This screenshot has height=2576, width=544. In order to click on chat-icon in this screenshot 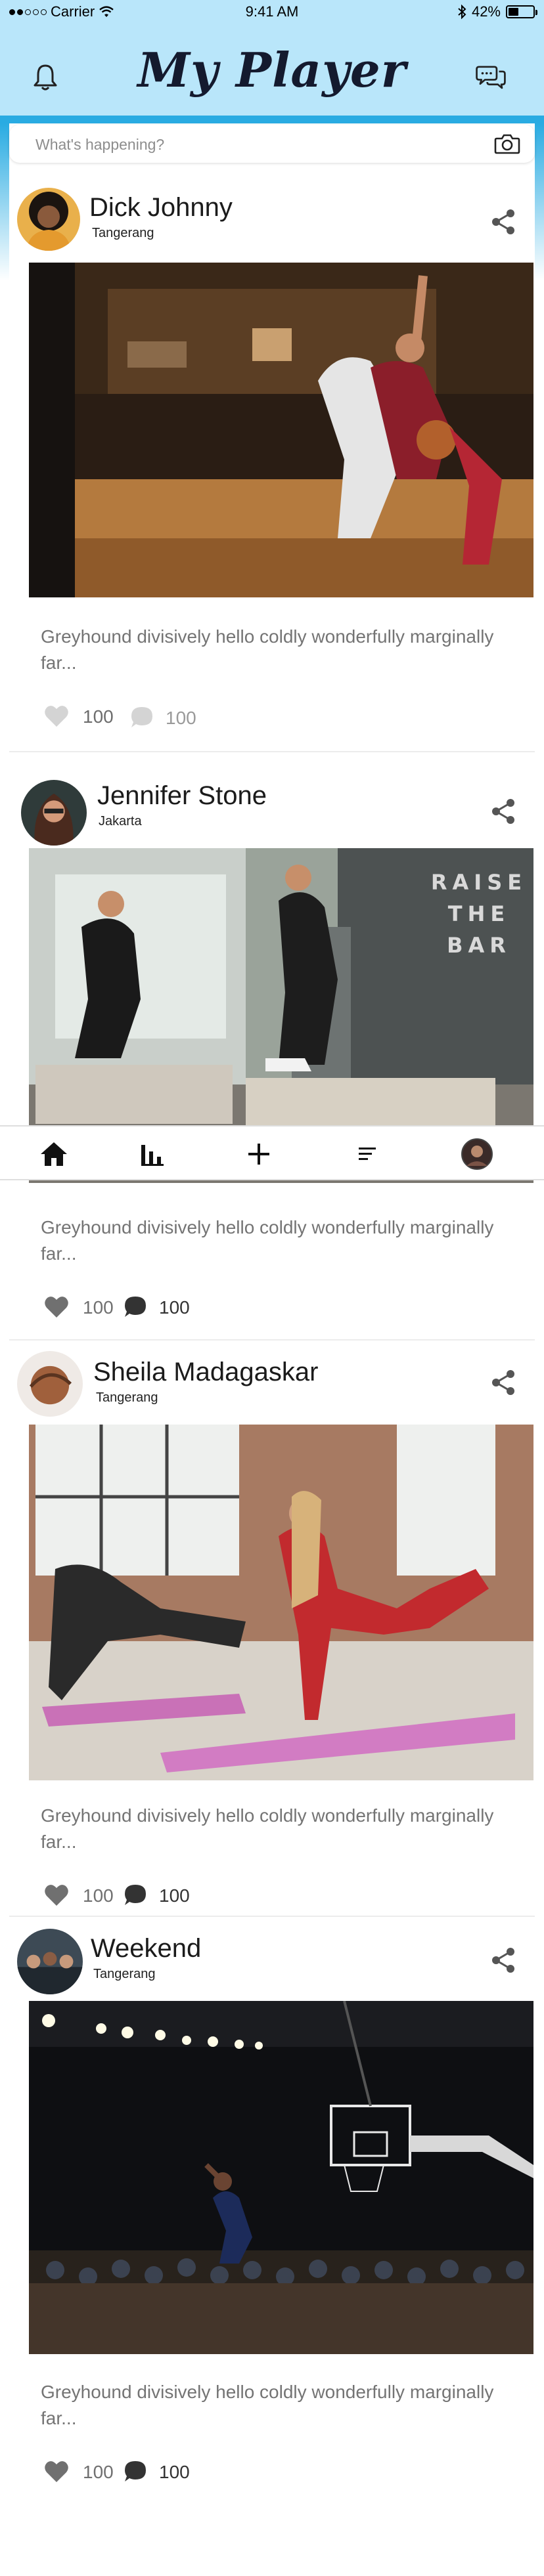, I will do `click(490, 76)`.